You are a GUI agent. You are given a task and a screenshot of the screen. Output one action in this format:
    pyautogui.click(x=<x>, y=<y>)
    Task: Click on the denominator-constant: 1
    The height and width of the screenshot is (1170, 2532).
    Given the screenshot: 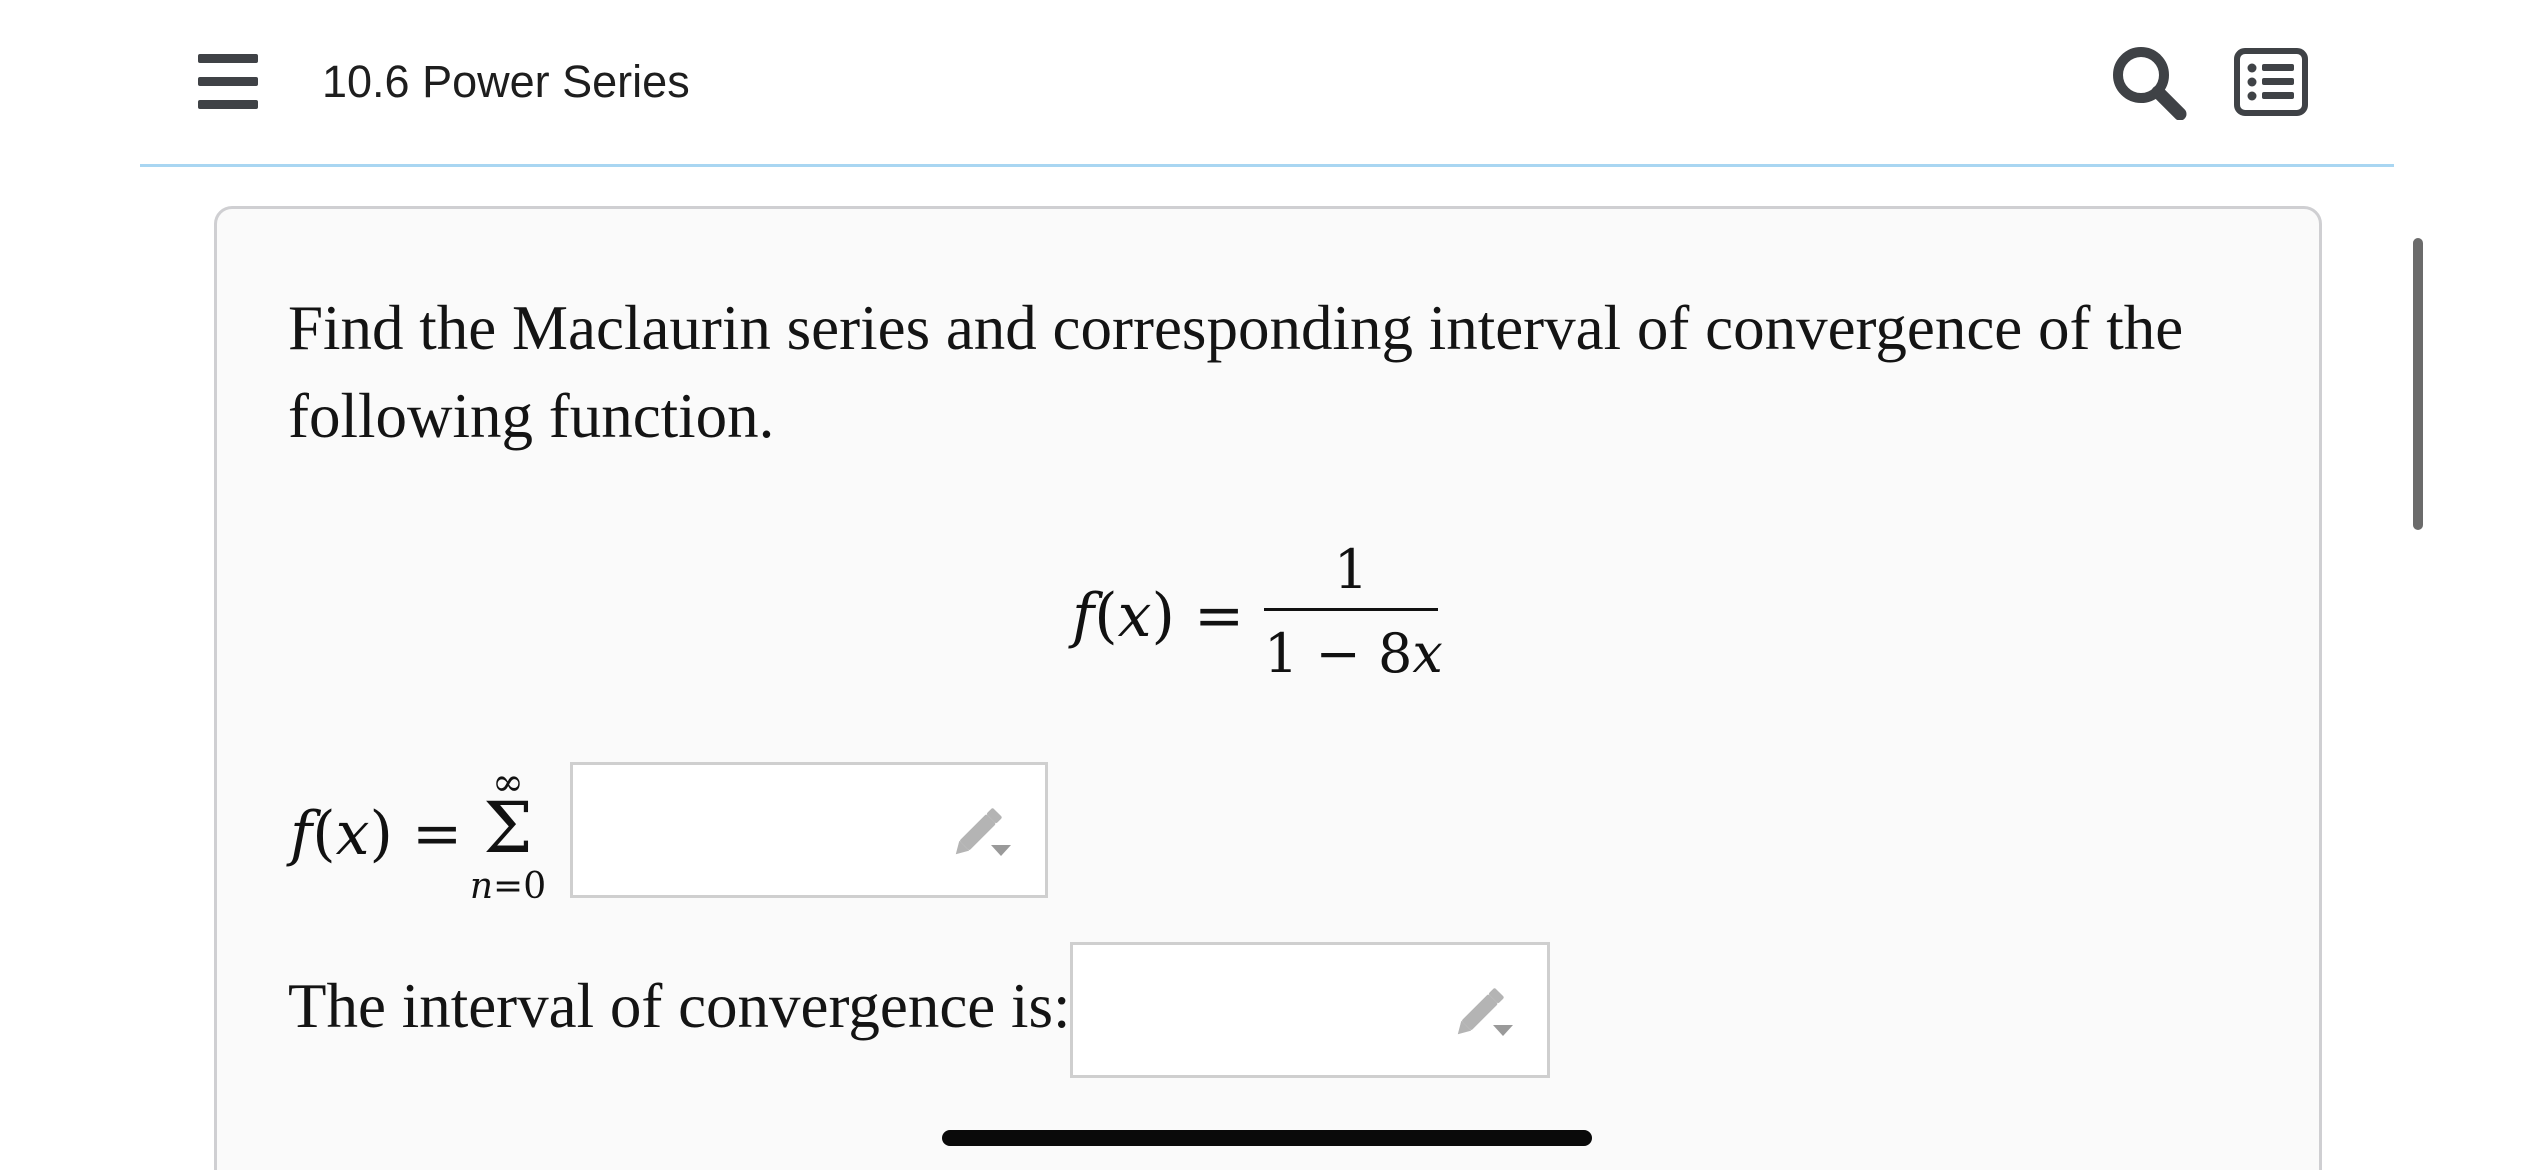 What is the action you would take?
    pyautogui.click(x=1281, y=653)
    